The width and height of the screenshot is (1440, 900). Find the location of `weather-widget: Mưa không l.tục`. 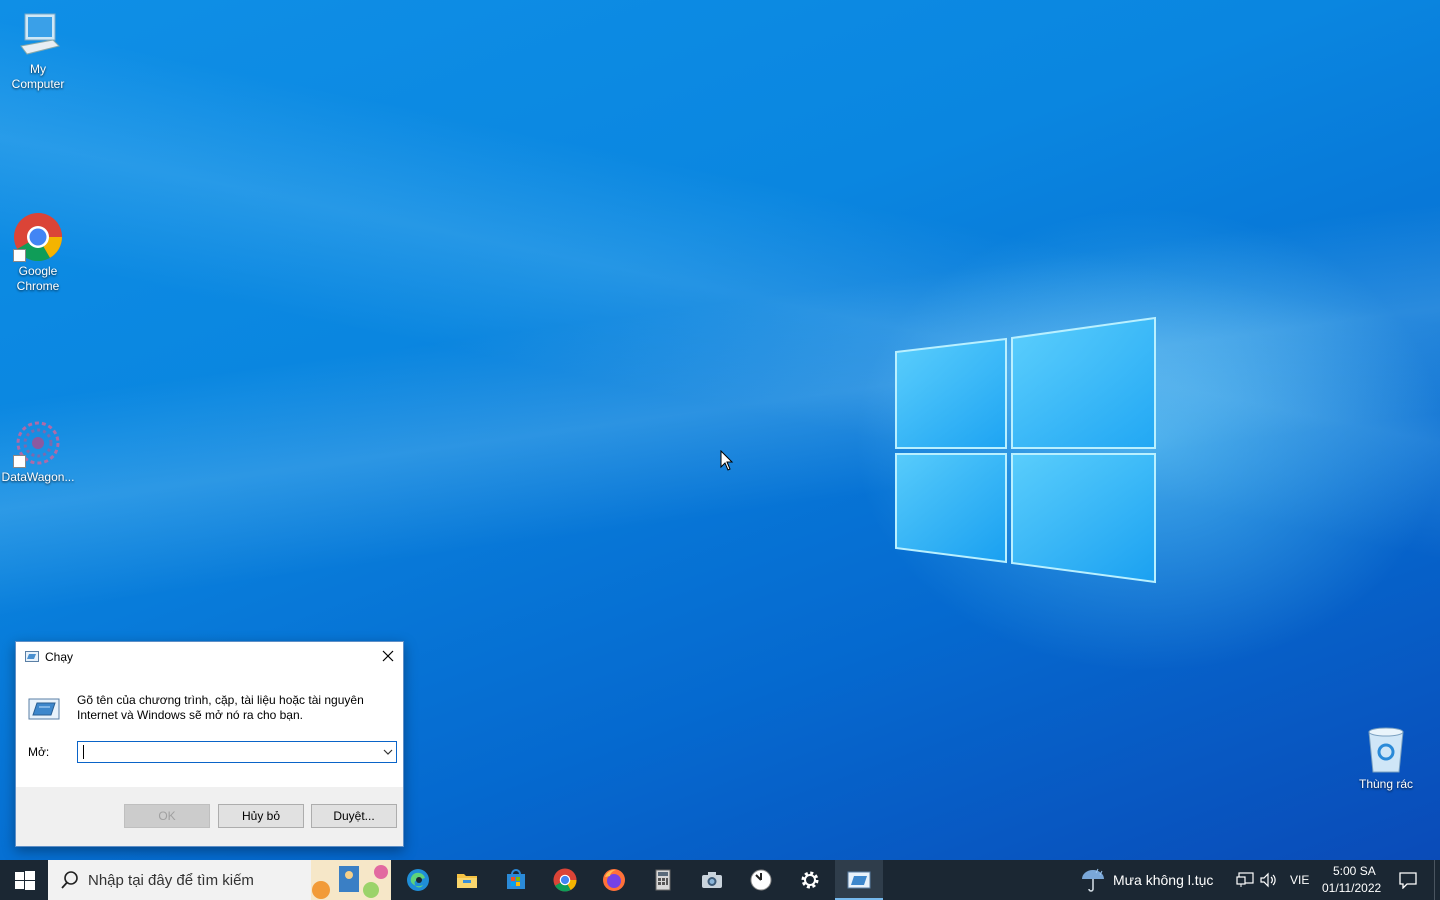

weather-widget: Mưa không l.tục is located at coordinates (1149, 880).